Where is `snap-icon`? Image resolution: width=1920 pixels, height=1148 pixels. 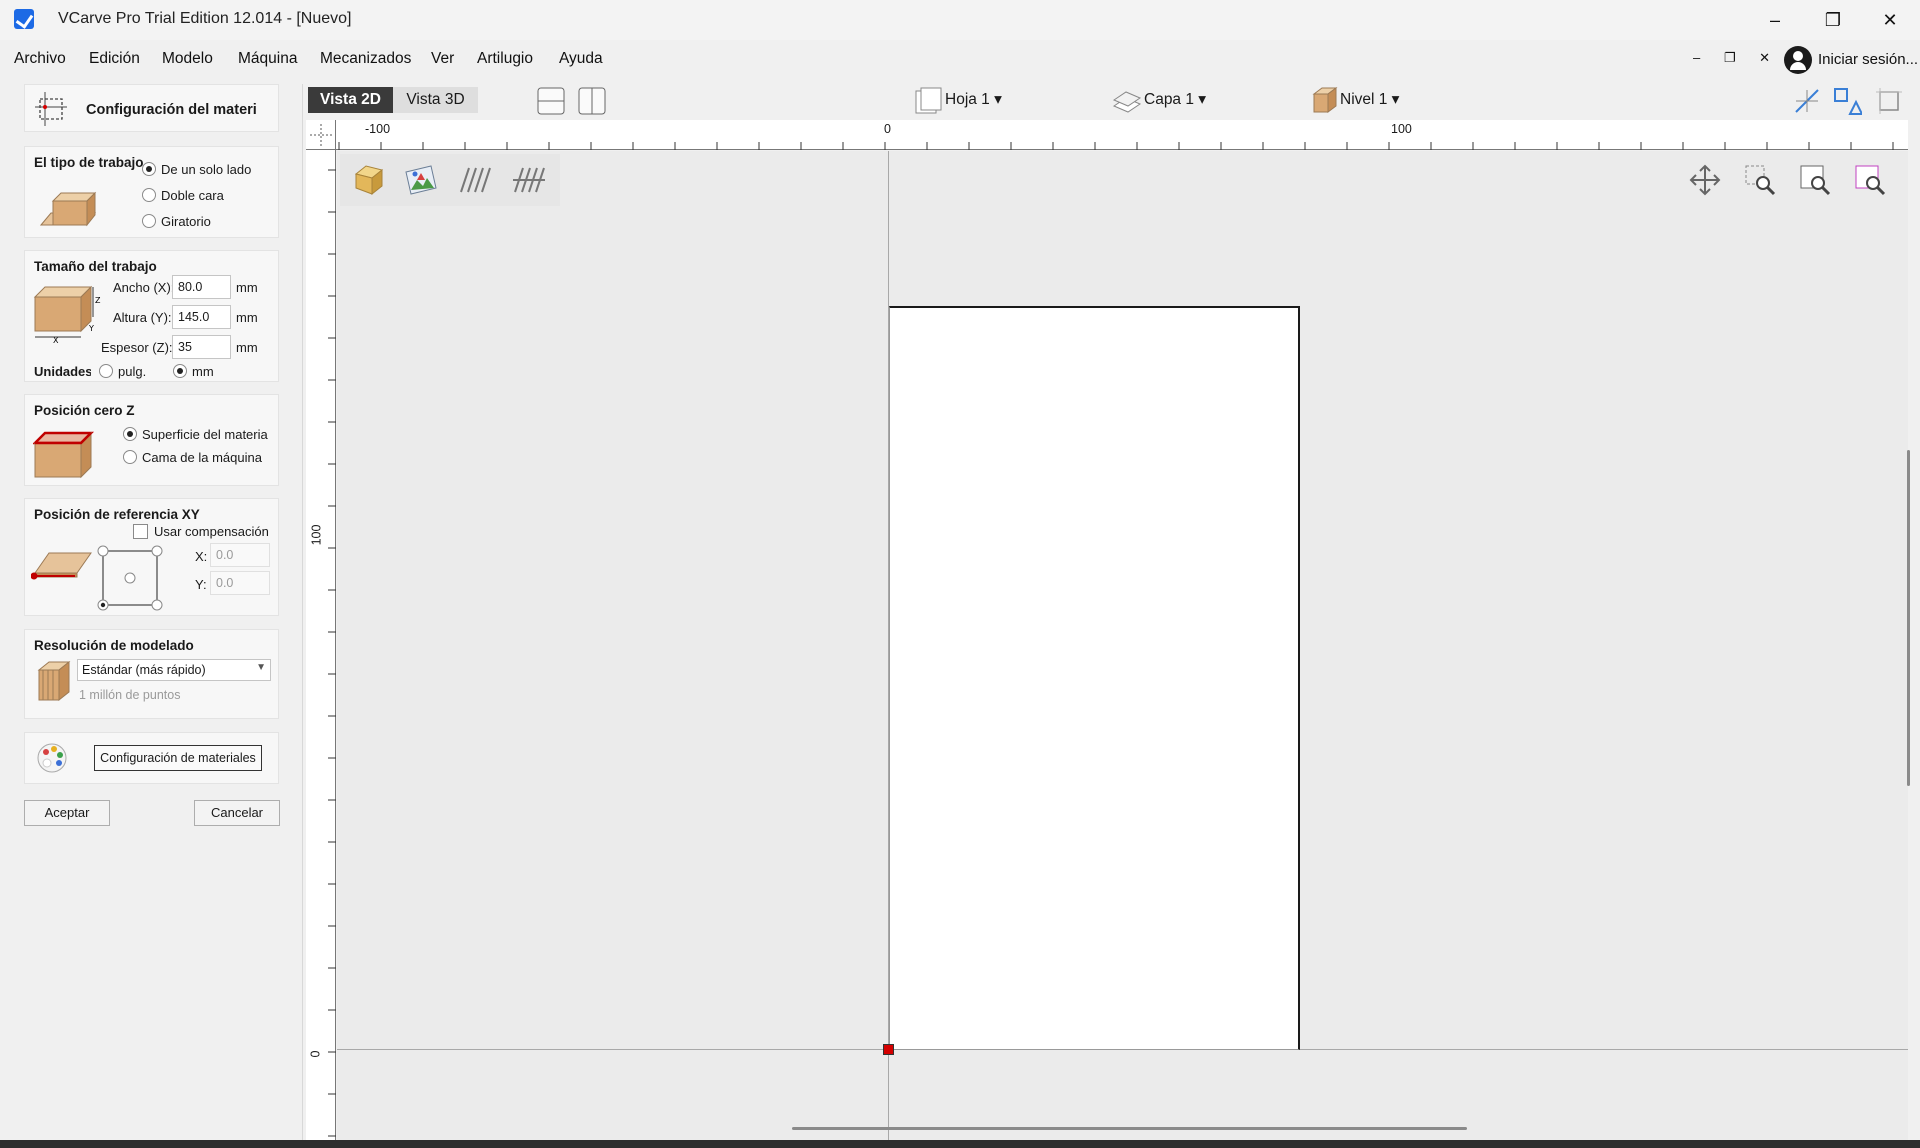 snap-icon is located at coordinates (1807, 101).